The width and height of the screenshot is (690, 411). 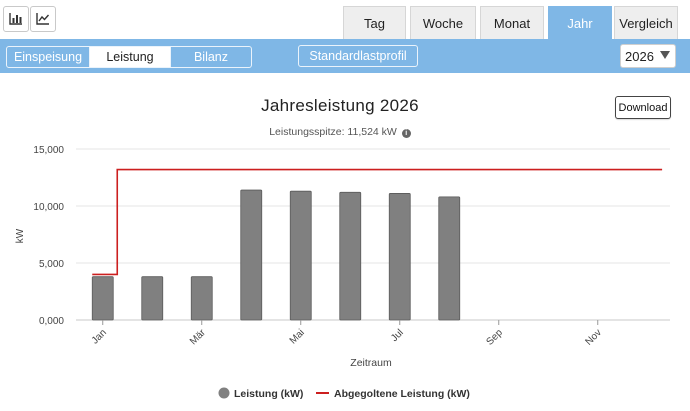 What do you see at coordinates (297, 336) in the screenshot?
I see `x-tick-label: Mai` at bounding box center [297, 336].